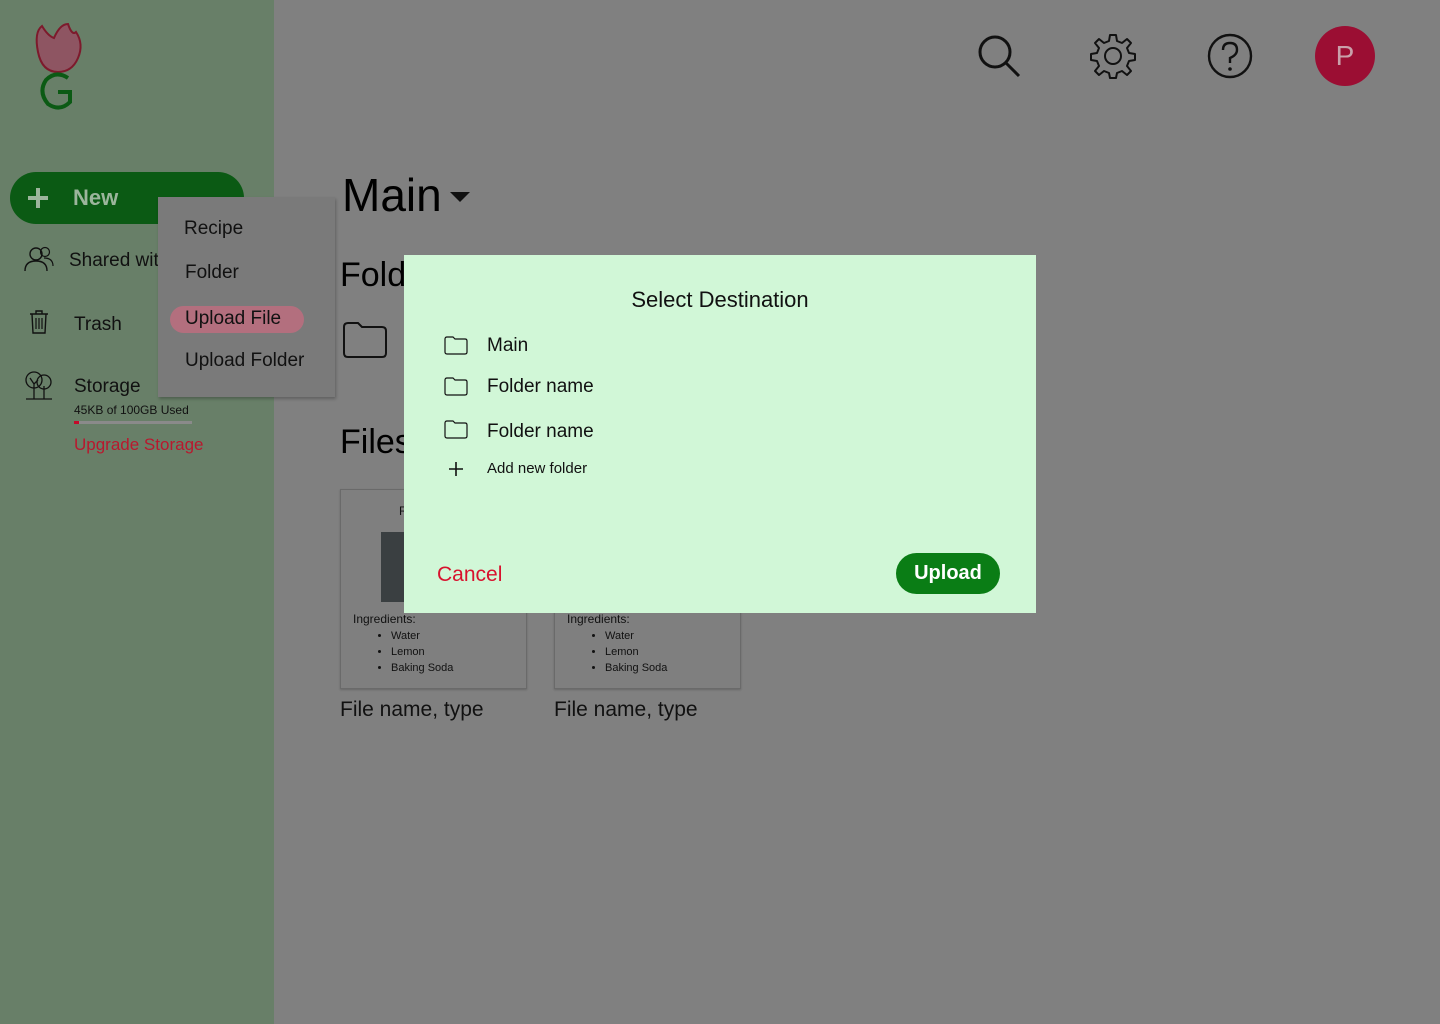 The image size is (1440, 1024). I want to click on menu-item-recipe: Recipe, so click(213, 229).